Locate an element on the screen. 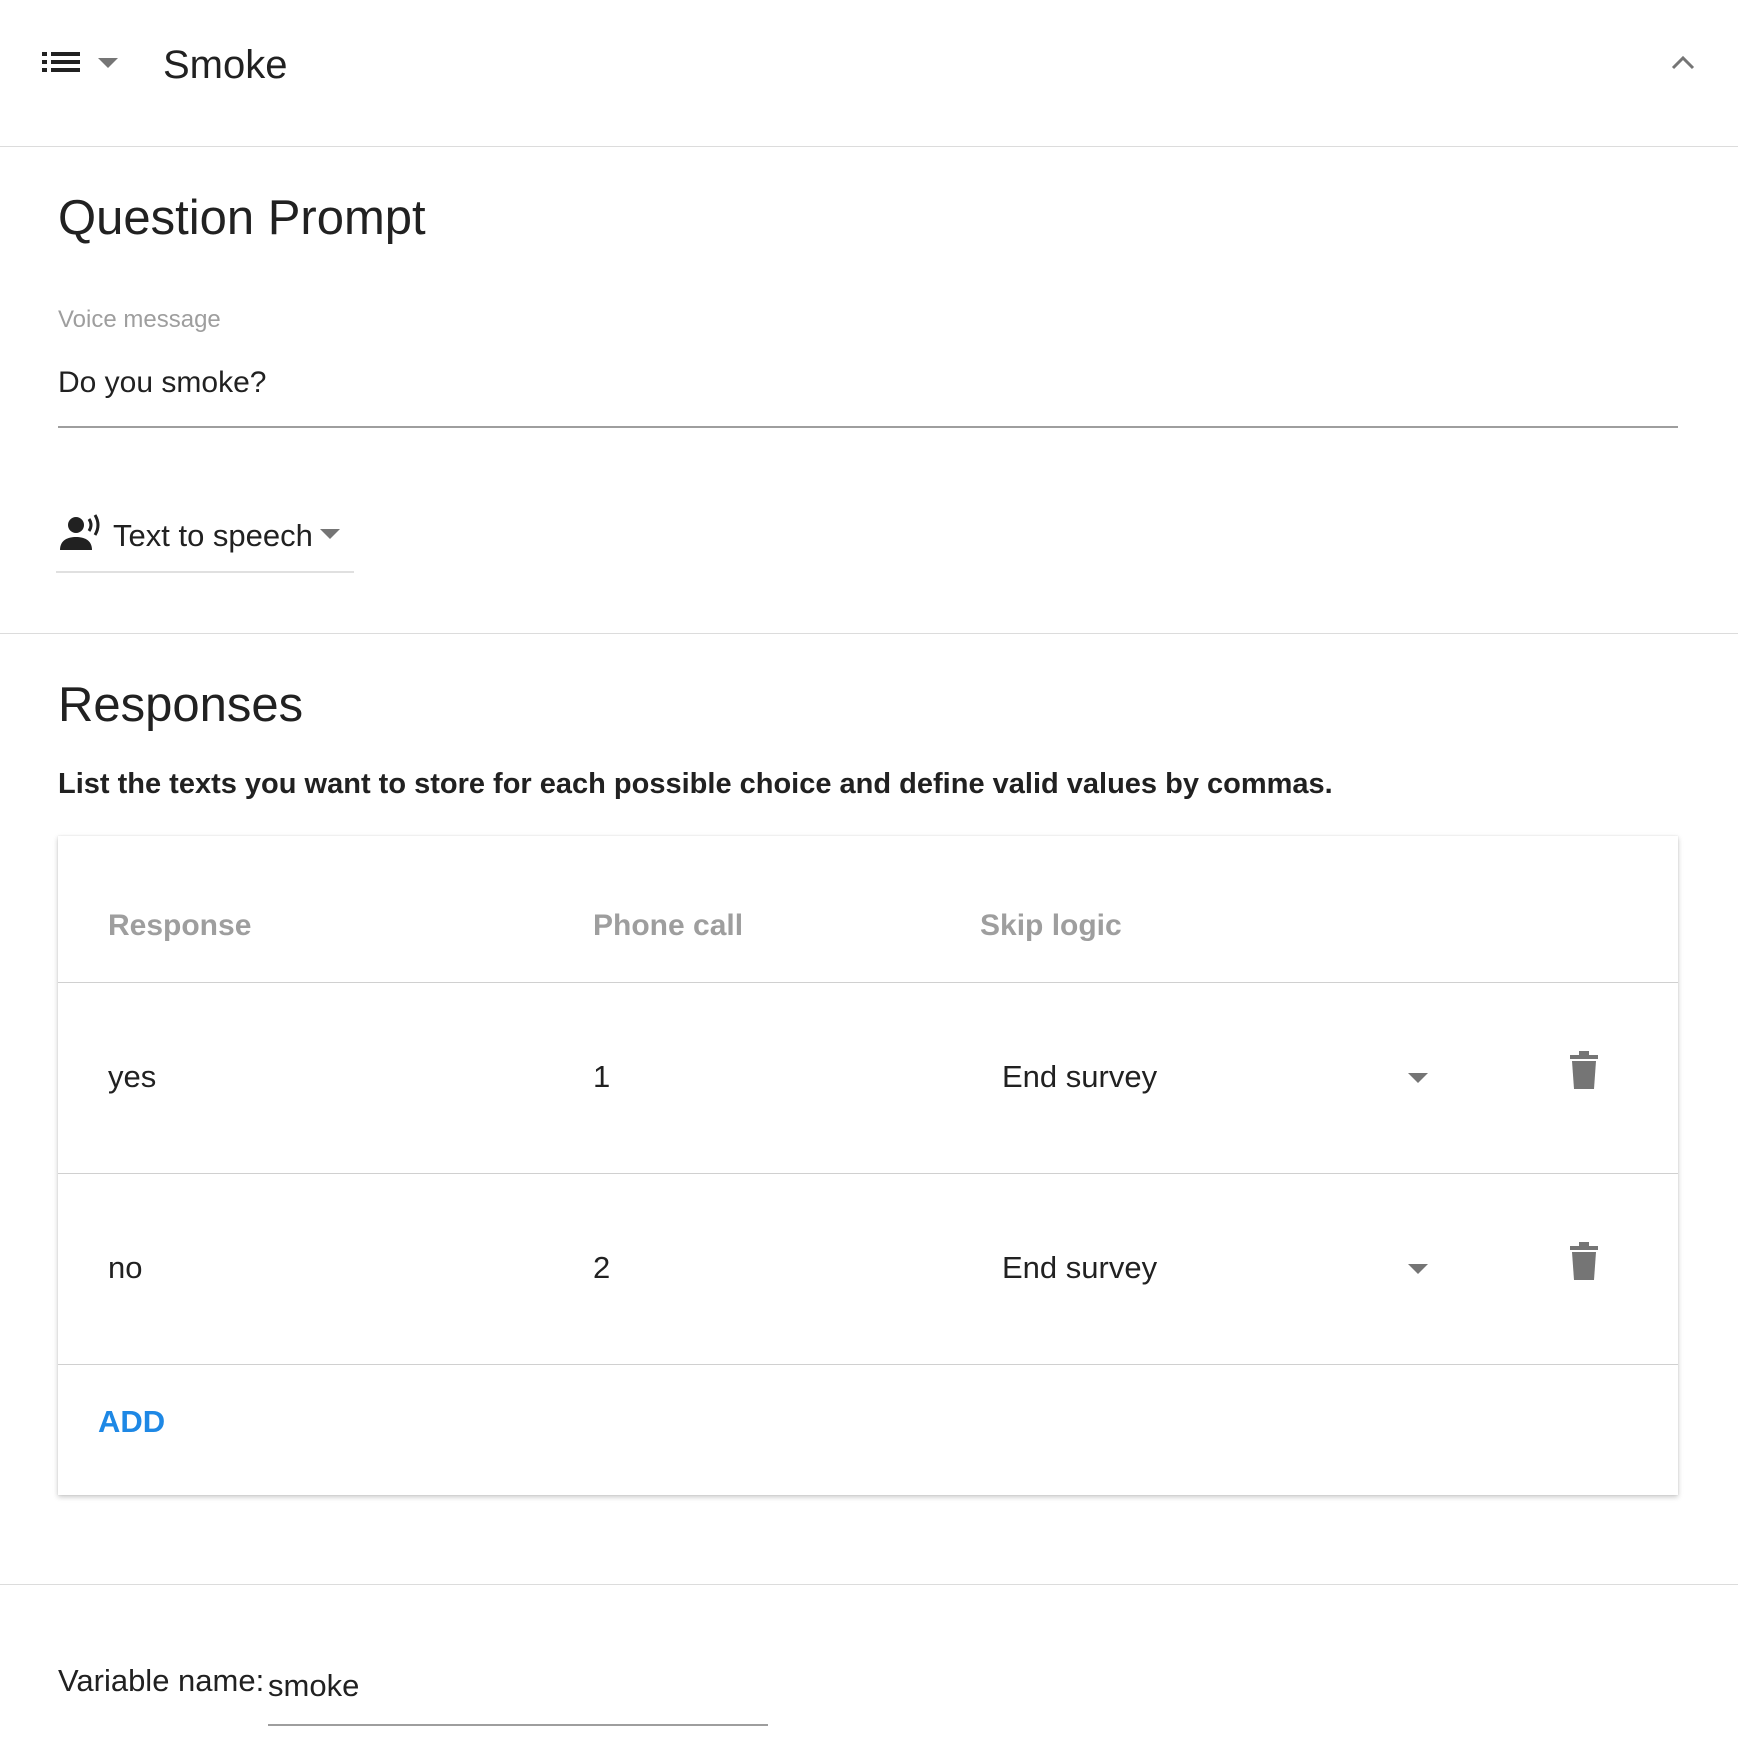 Image resolution: width=1738 pixels, height=1740 pixels. column-header-phone-call: Phone call is located at coordinates (668, 925).